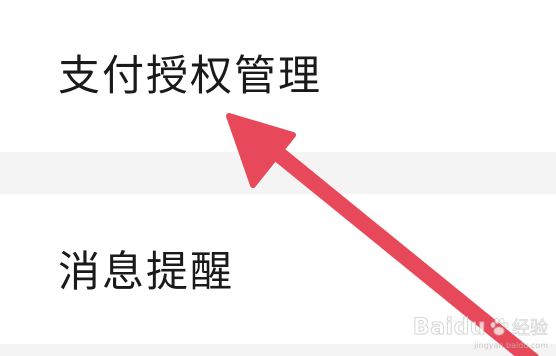 The height and width of the screenshot is (356, 556). Describe the element at coordinates (146, 271) in the screenshot. I see `message-notifications-label: 消息提醒` at that location.